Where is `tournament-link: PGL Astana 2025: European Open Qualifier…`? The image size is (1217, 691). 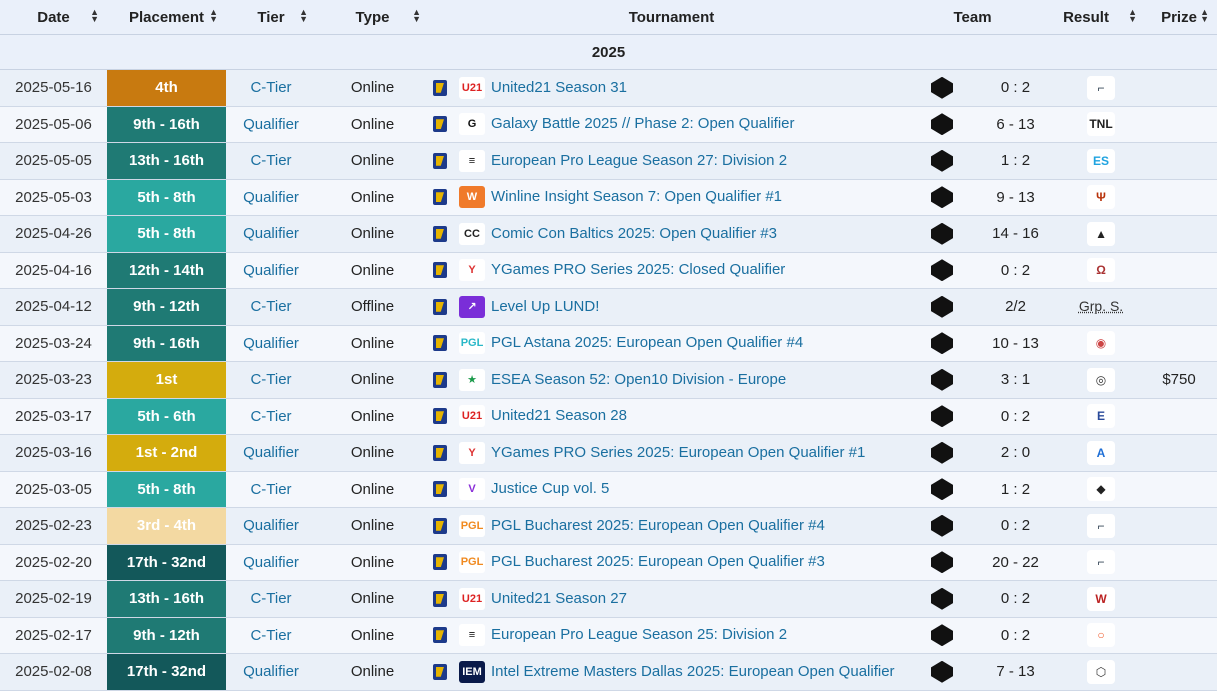 tournament-link: PGL Astana 2025: European Open Qualifier… is located at coordinates (647, 342).